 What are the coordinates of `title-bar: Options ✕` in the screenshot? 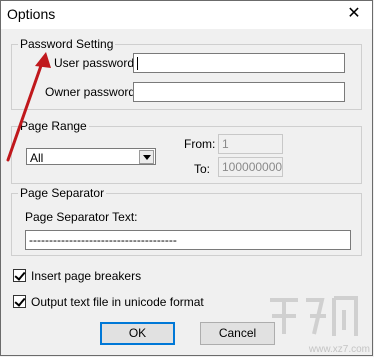 It's located at (186, 15).